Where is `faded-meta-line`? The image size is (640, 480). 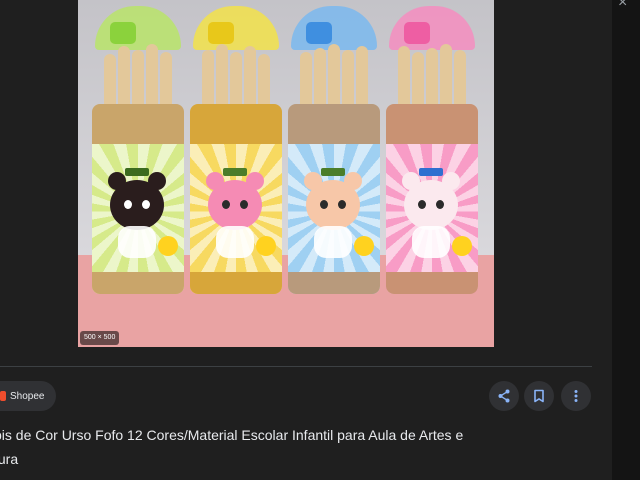
faded-meta-line is located at coordinates (150, 475).